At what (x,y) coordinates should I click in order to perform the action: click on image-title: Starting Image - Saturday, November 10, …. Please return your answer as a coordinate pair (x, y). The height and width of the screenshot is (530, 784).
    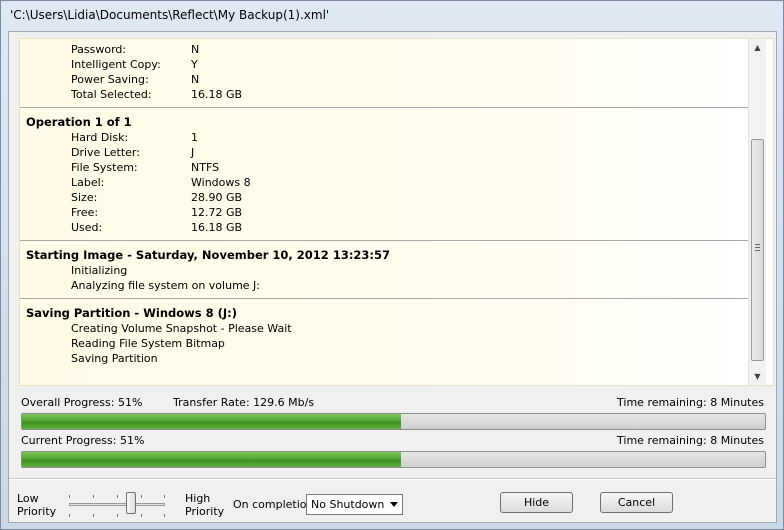
    Looking at the image, I should click on (208, 255).